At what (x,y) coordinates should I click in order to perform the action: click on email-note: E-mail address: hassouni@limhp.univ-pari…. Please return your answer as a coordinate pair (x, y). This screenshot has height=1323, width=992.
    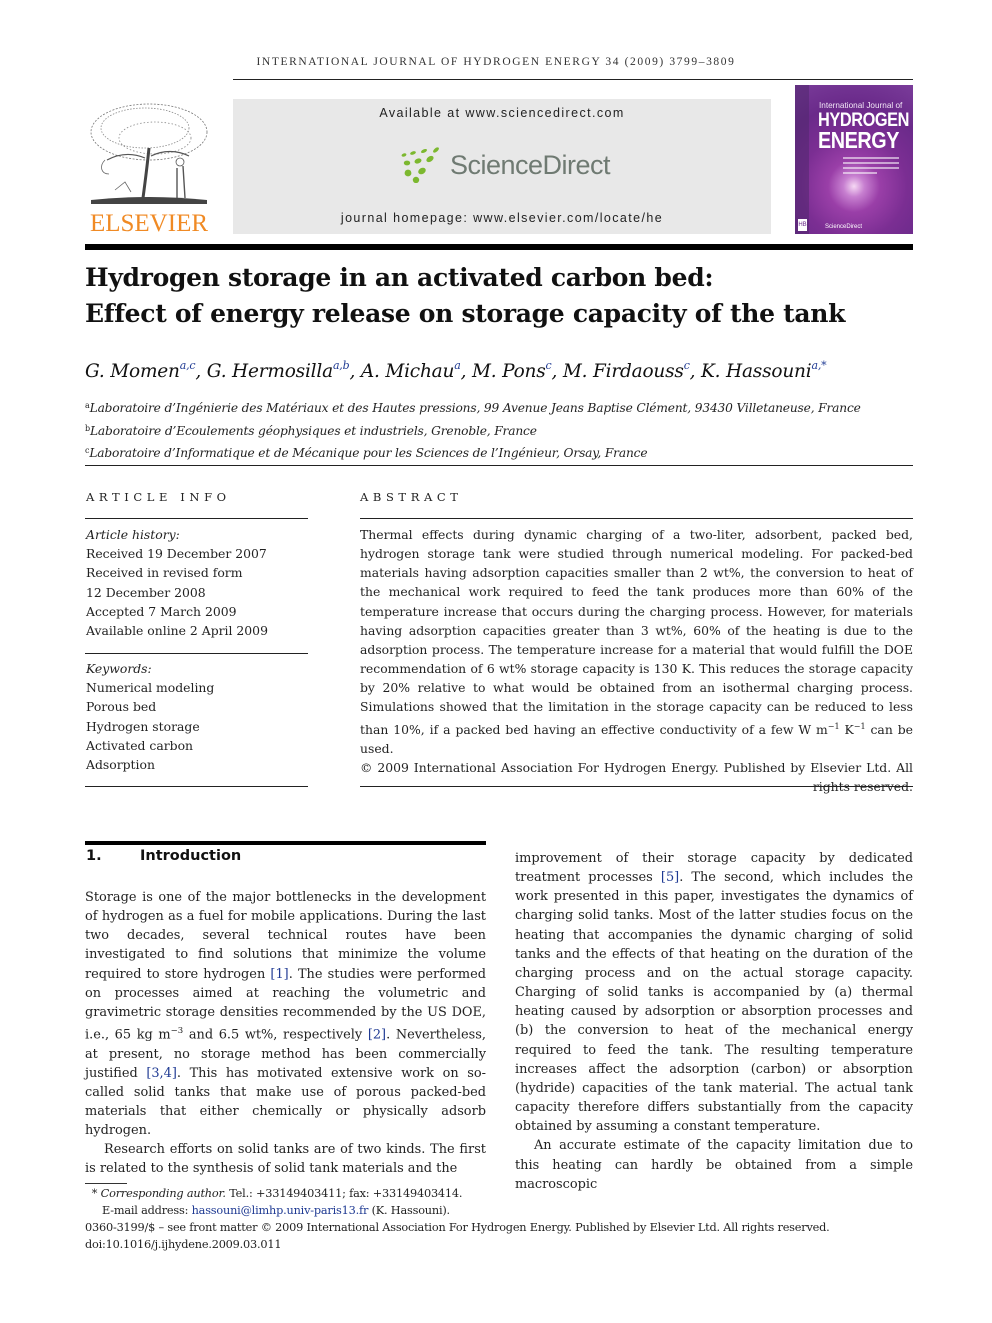
    Looking at the image, I should click on (275, 1210).